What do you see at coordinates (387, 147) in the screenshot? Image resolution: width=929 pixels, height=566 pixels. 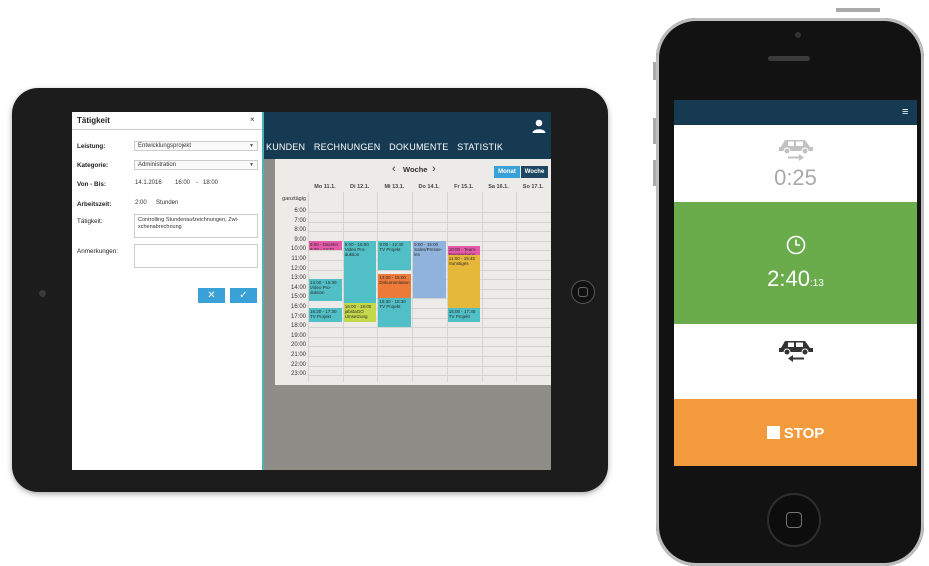 I see `nav-links: KUNDEN RECHNUNGEN DOKUMENTE STATISTIK` at bounding box center [387, 147].